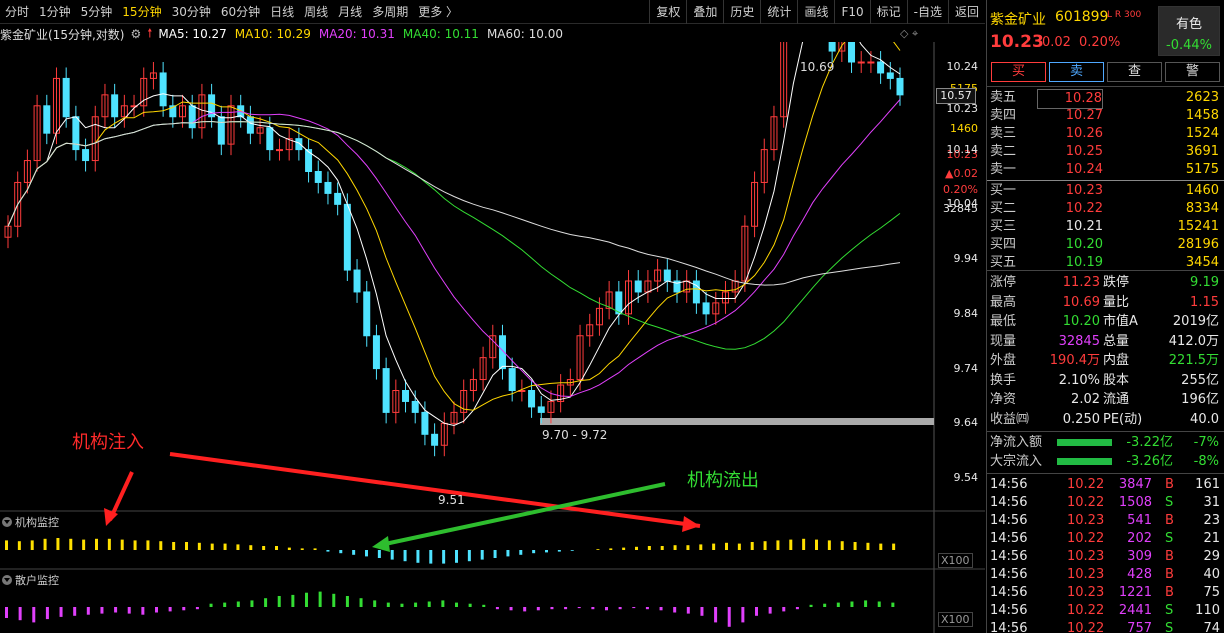 The image size is (1224, 633). I want to click on stat-row-6: 净资 2.02 流通 196亿, so click(1105, 400).